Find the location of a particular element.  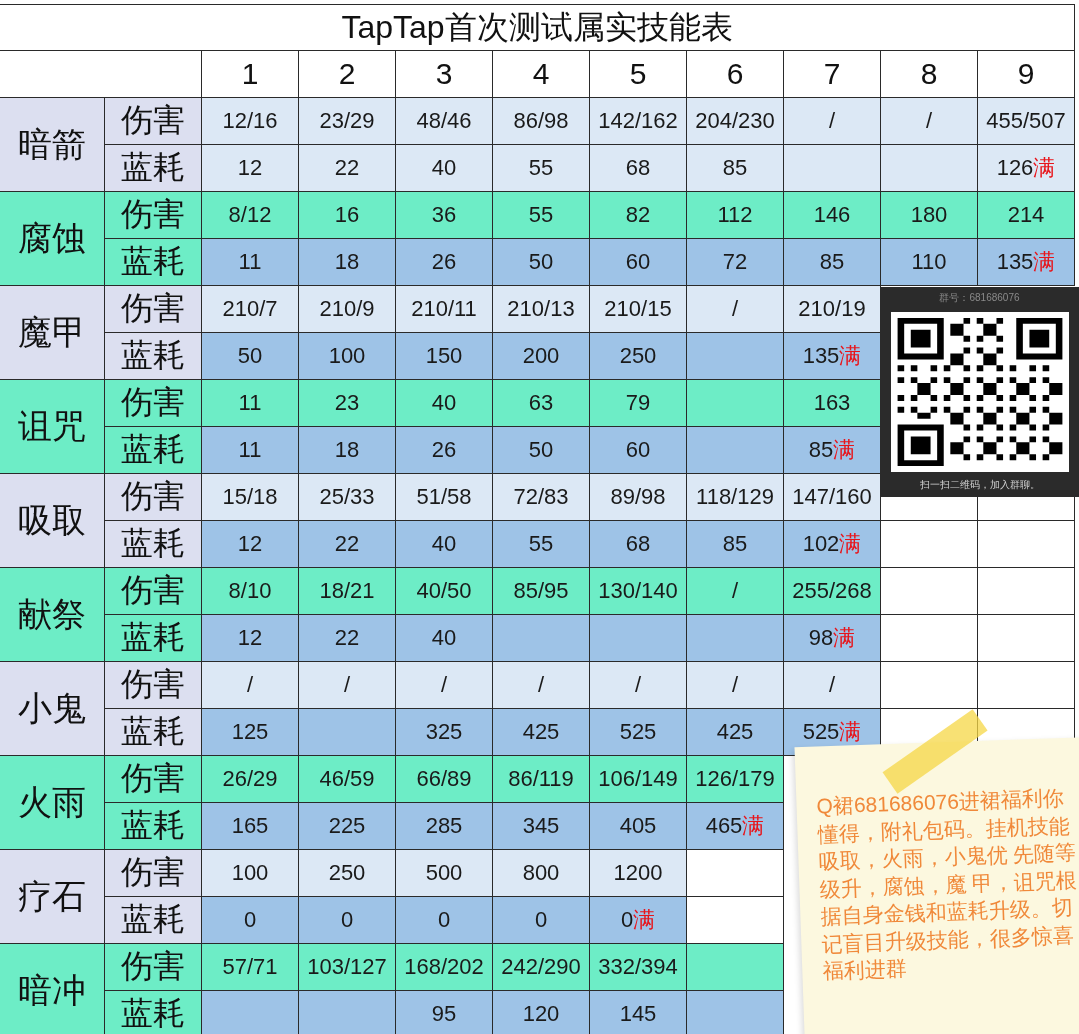

column-header: 4 is located at coordinates (541, 74).